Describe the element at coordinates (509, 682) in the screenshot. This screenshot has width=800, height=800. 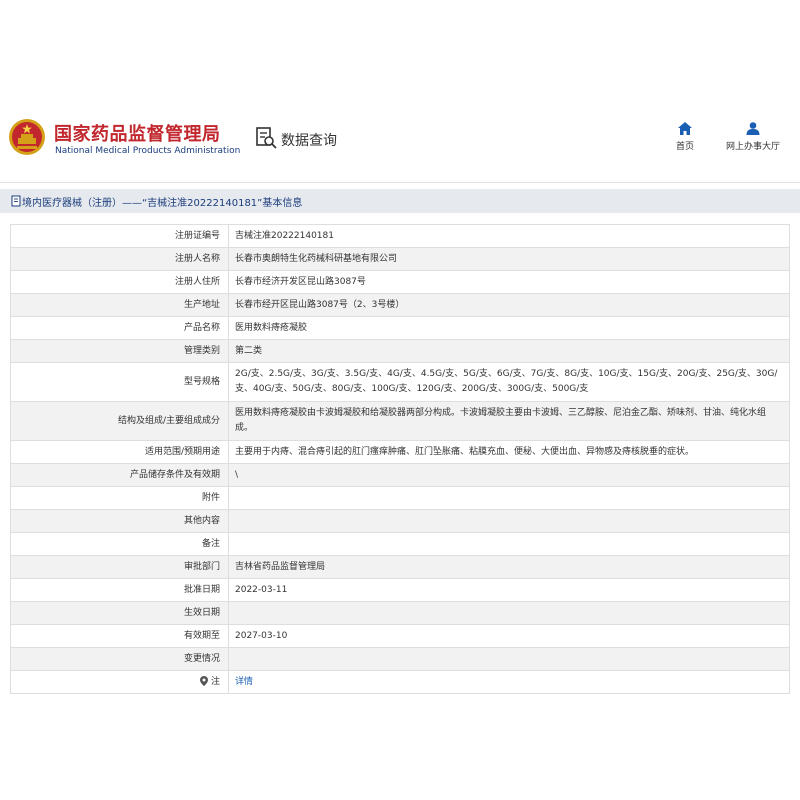
I see `row-value-cell: 详情` at that location.